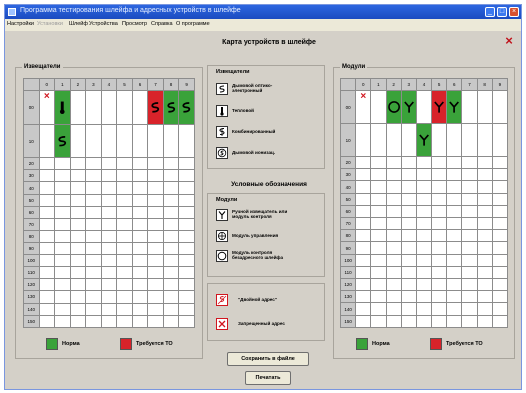 This screenshot has height=393, width=526. Describe the element at coordinates (20, 24) in the screenshot. I see `menu-settings: Настройки` at that location.